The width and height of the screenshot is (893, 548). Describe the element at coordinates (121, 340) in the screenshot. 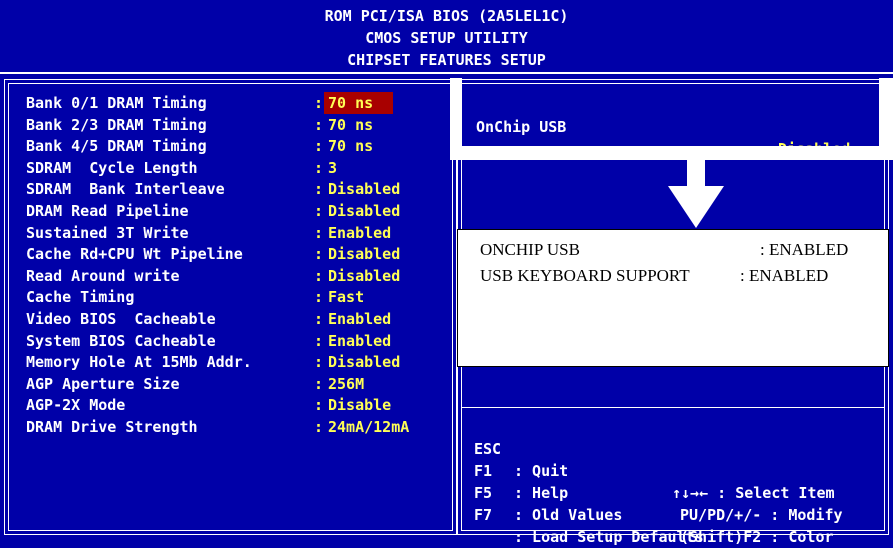

I see `setting-label: System BIOS Cacheable` at that location.